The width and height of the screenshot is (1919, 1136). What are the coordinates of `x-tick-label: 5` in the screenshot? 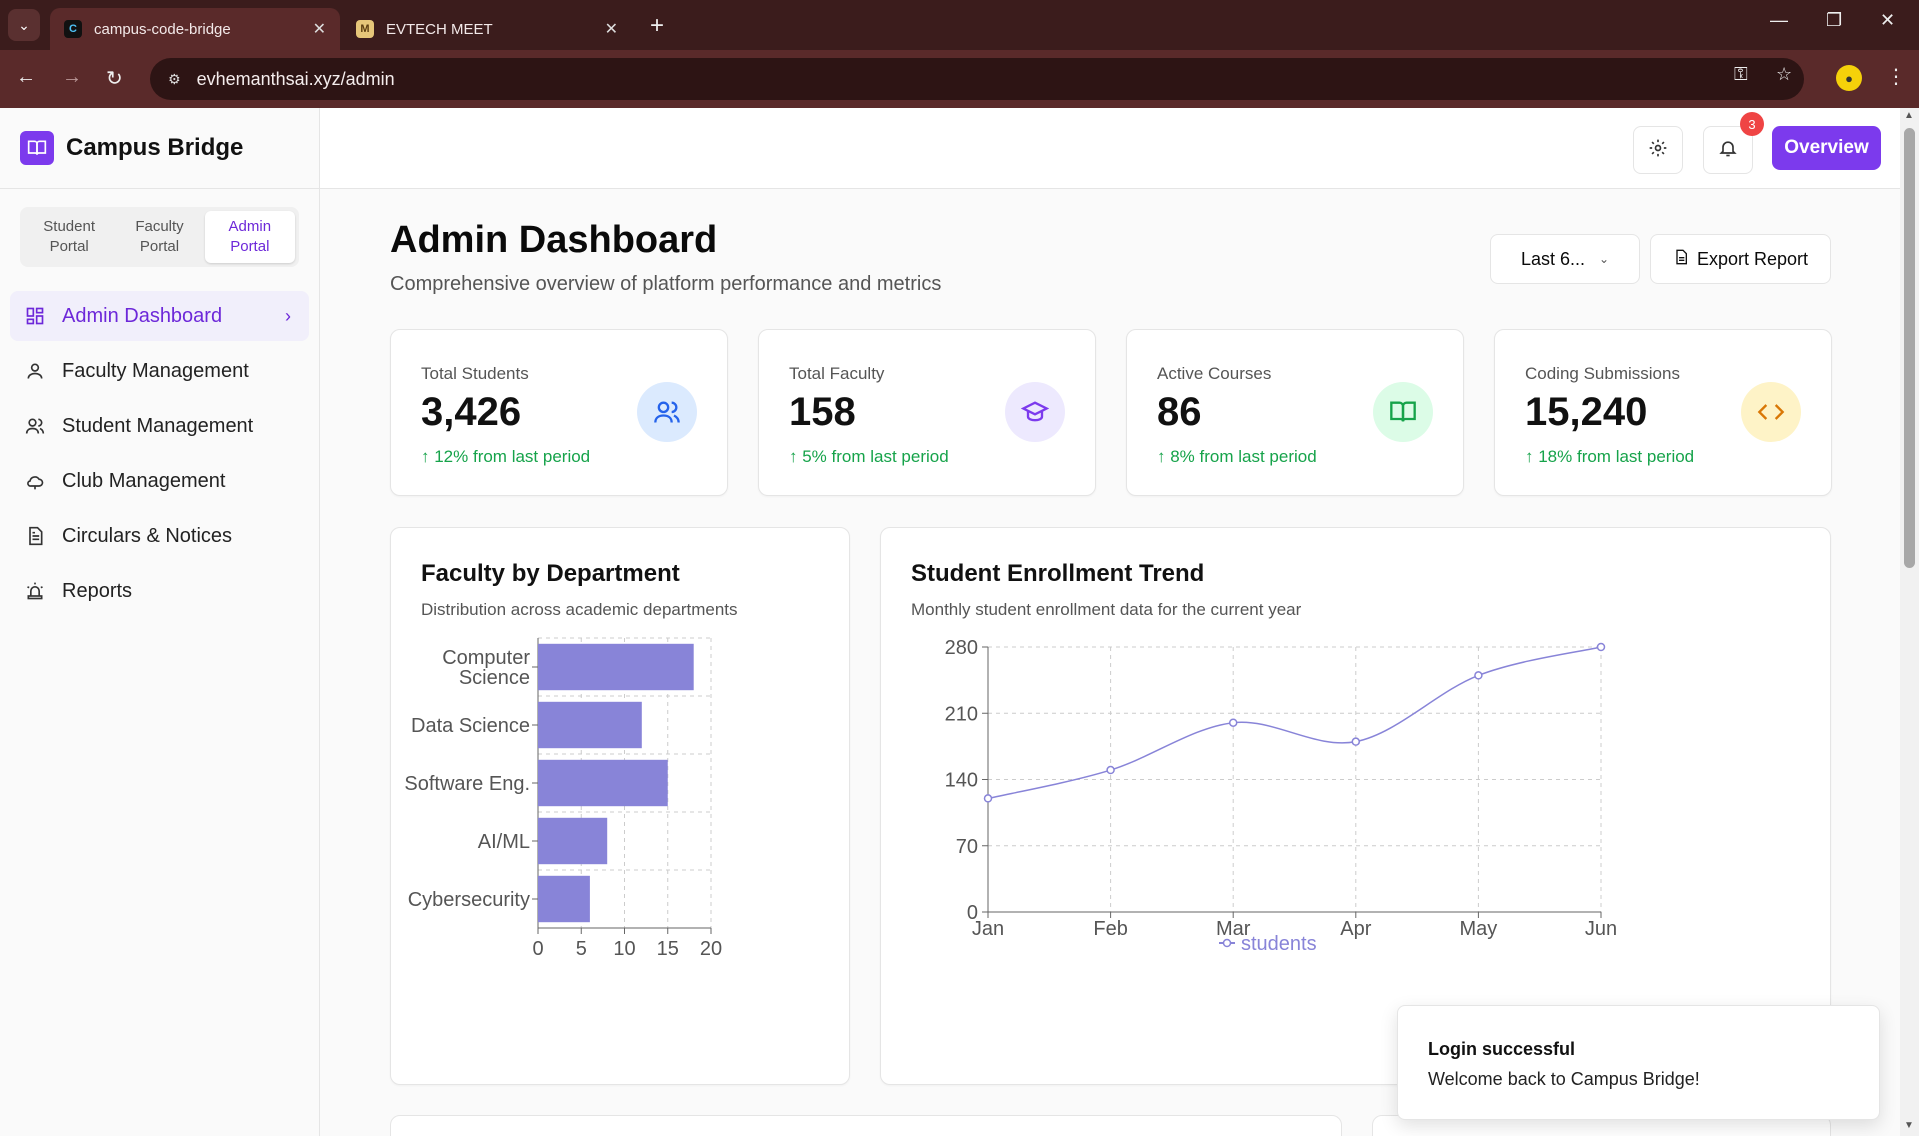 It's located at (581, 949).